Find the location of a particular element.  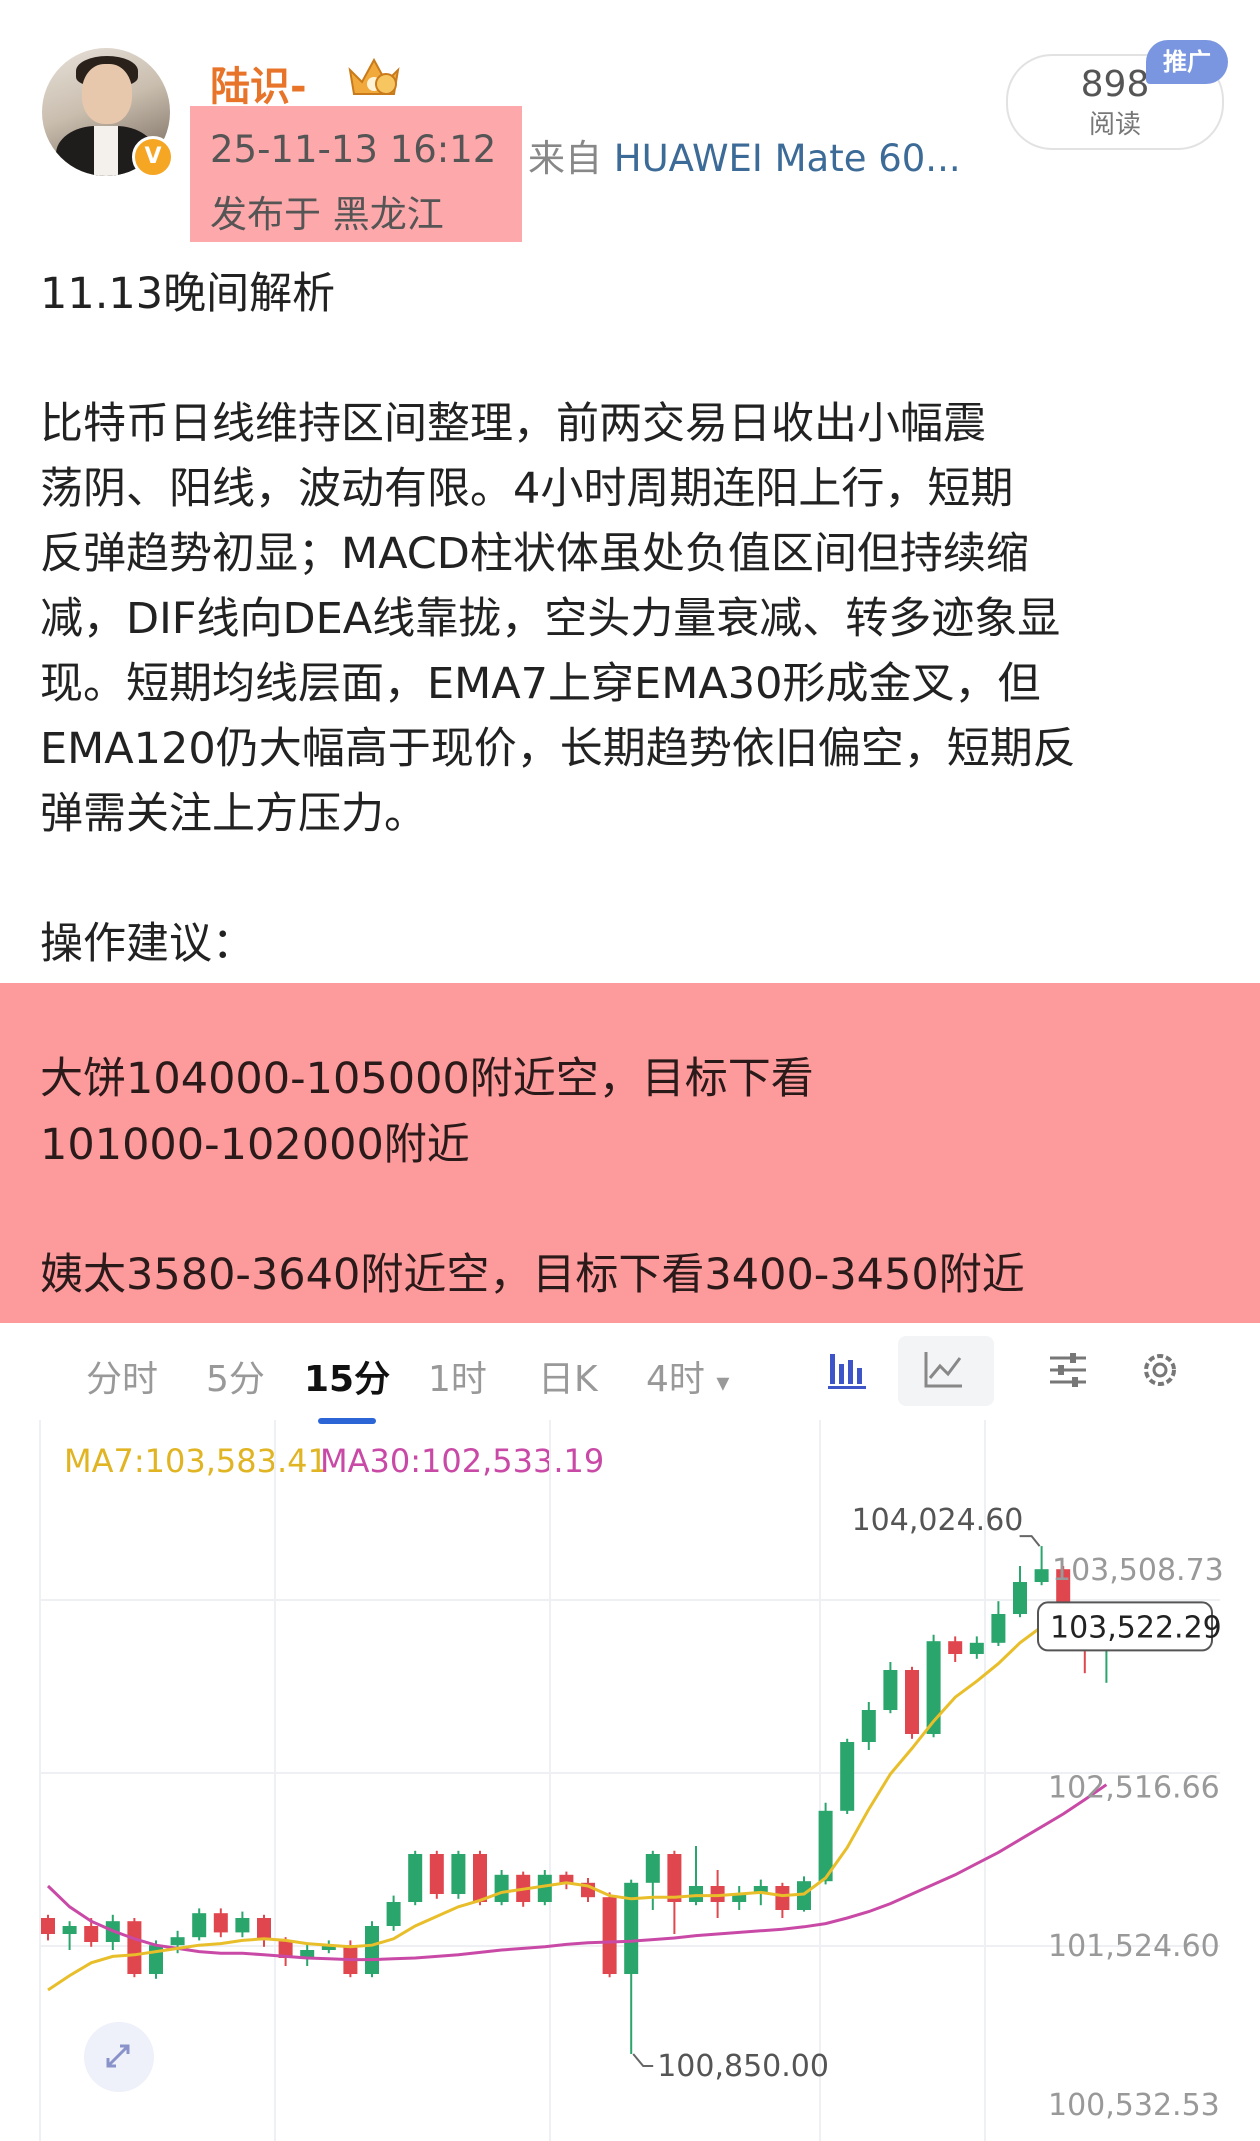

price-axis-label-partial: 103,508.73 is located at coordinates (1138, 1570).